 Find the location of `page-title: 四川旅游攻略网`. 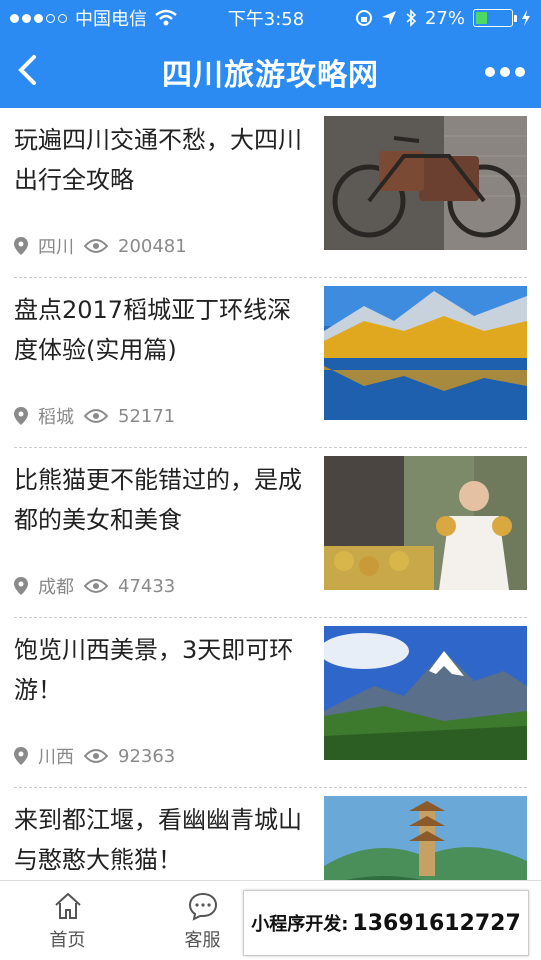

page-title: 四川旅游攻略网 is located at coordinates (270, 75).